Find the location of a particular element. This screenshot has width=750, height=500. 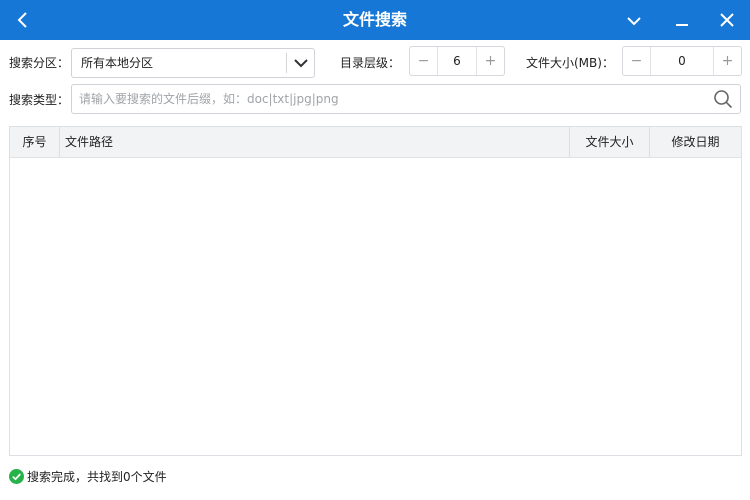

depth-value: 6 is located at coordinates (457, 61).